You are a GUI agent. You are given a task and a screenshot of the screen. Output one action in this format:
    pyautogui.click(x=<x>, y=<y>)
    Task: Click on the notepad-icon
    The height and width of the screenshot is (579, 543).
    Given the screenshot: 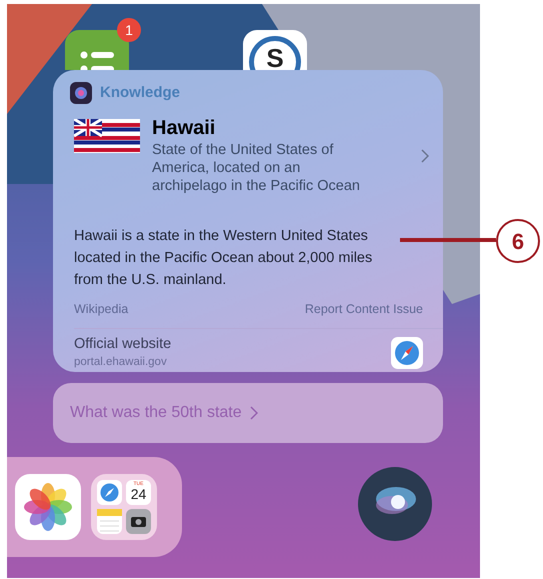 What is the action you would take?
    pyautogui.click(x=109, y=521)
    